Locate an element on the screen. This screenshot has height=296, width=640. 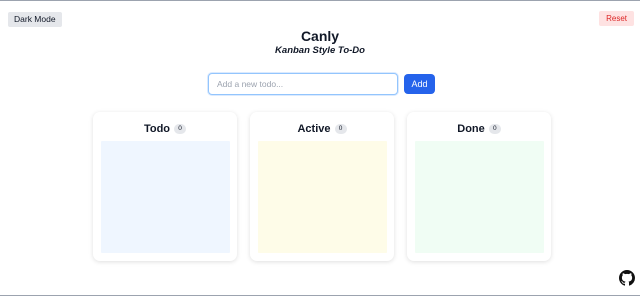
app-subtitle: Kanban Style To-Do is located at coordinates (320, 50).